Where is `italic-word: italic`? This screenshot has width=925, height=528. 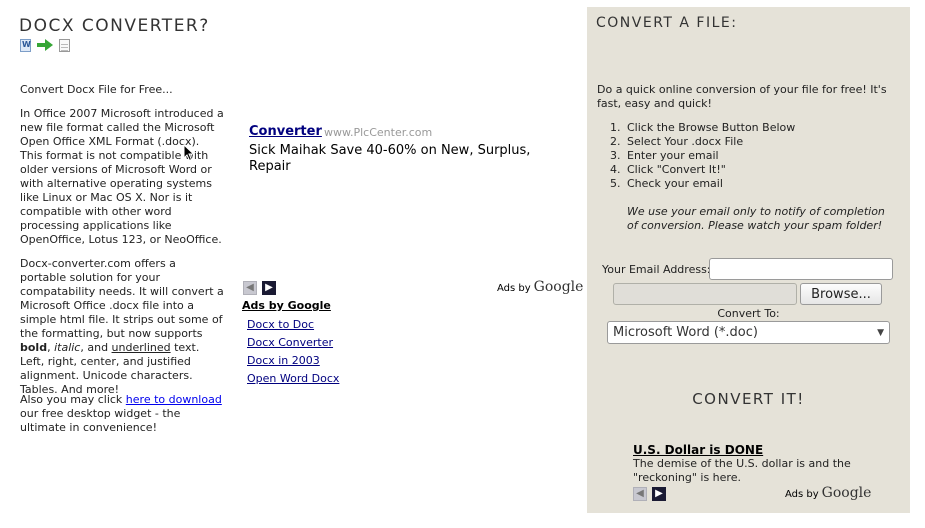
italic-word: italic is located at coordinates (67, 347).